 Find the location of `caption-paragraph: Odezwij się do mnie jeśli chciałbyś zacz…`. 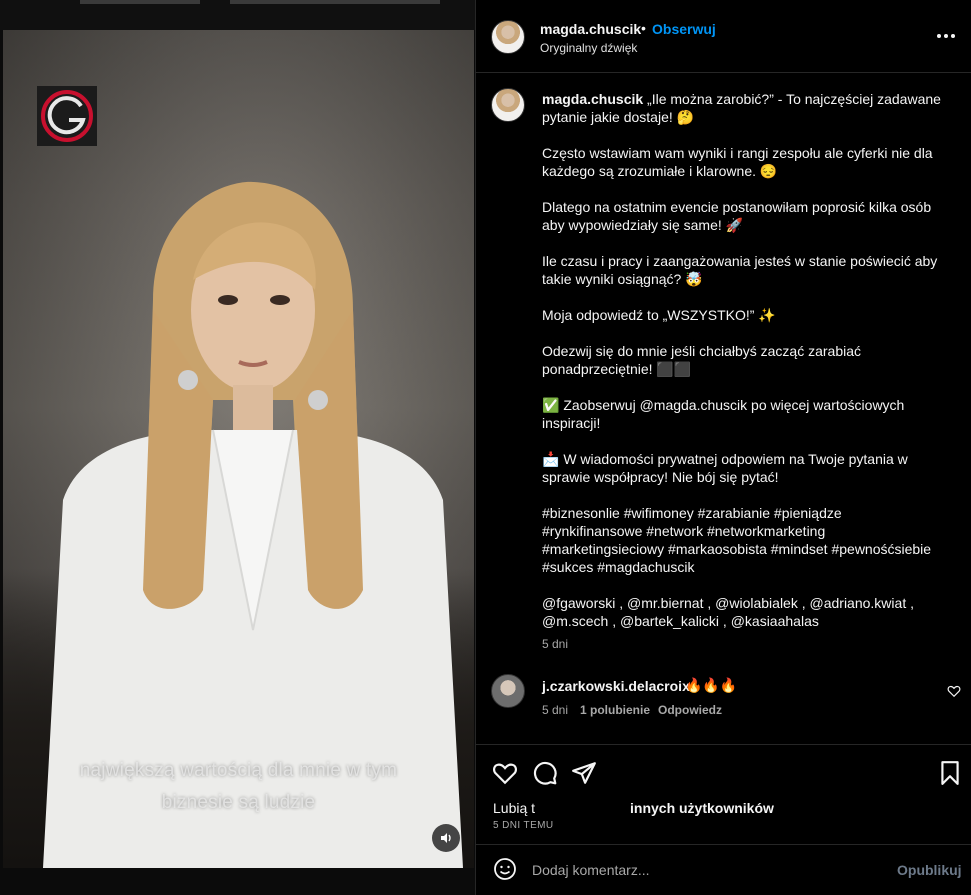

caption-paragraph: Odezwij się do mnie jeśli chciałbyś zacz… is located at coordinates (702, 360).